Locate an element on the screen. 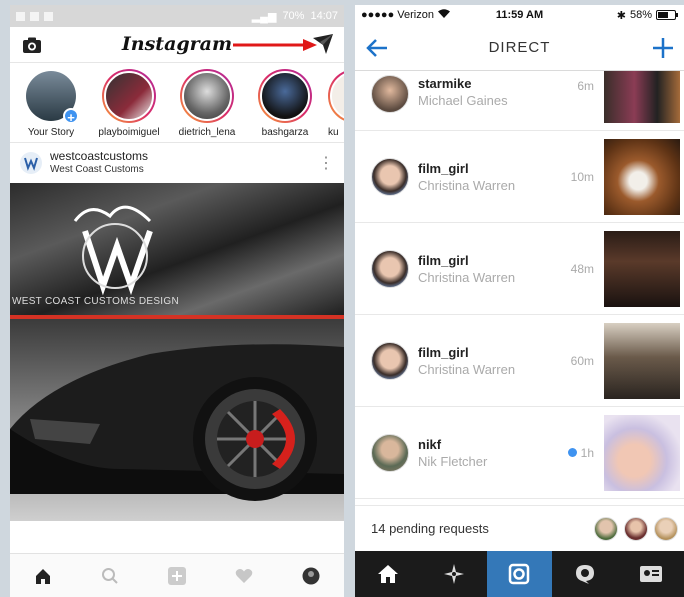  banner-graphic: WEST COAST CUSTOMS DESIGN is located at coordinates (177, 251).